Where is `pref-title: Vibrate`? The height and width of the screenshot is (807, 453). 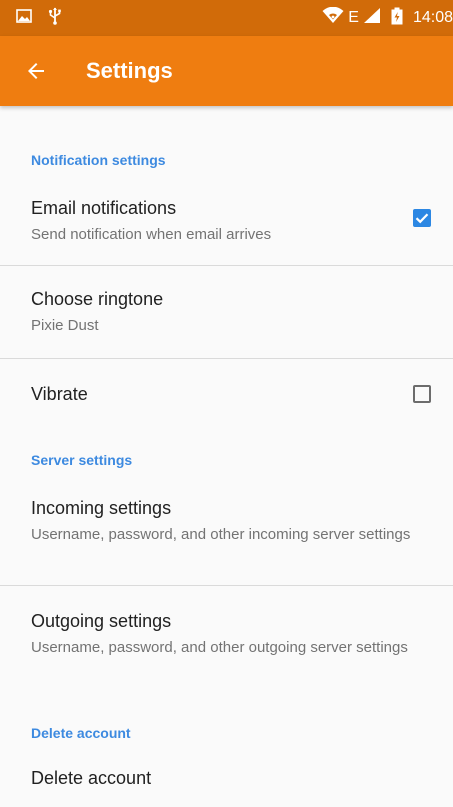
pref-title: Vibrate is located at coordinates (59, 394).